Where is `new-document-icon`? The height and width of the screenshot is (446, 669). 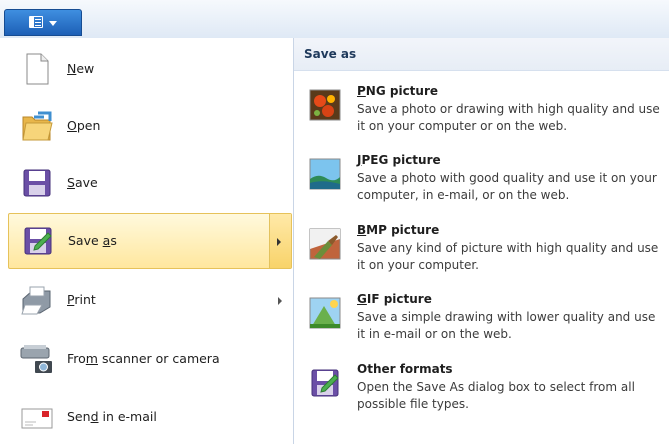
new-document-icon is located at coordinates (37, 69).